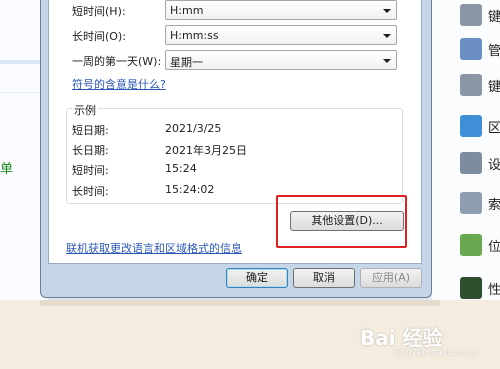  Describe the element at coordinates (90, 170) in the screenshot. I see `short-time-example-label: 短时间:` at that location.